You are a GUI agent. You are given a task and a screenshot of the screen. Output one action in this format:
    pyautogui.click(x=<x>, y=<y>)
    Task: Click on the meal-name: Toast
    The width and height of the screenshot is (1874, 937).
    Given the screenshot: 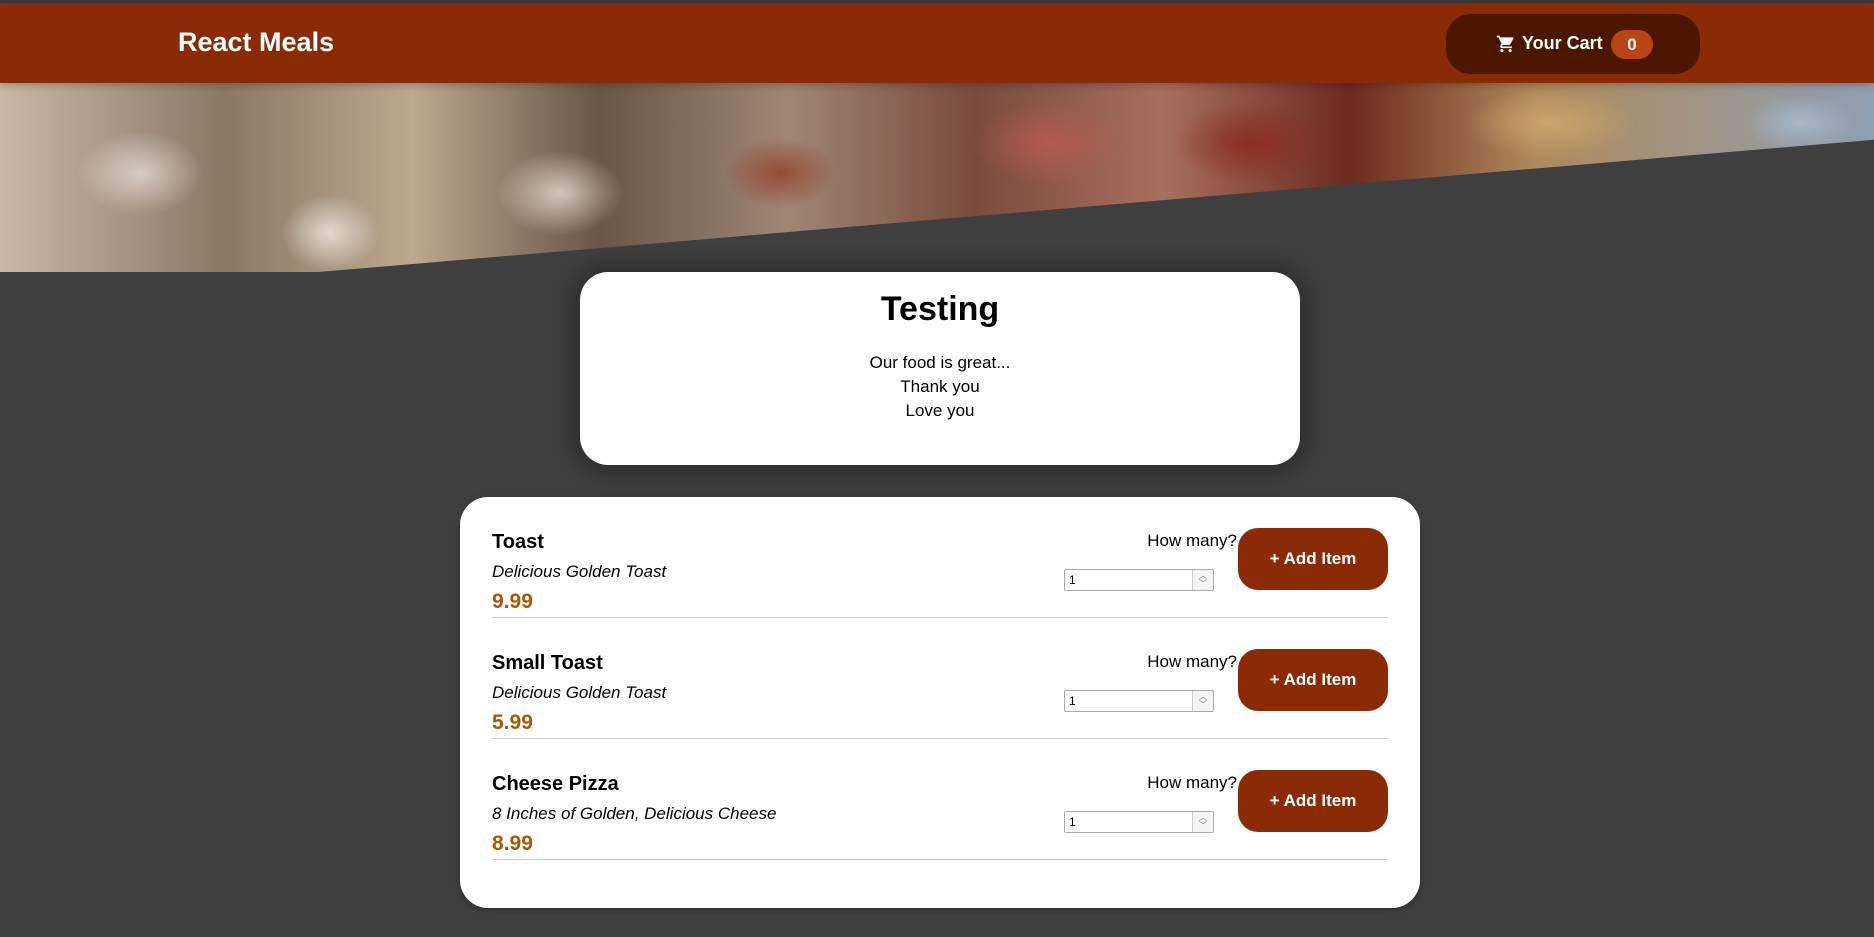 What is the action you would take?
    pyautogui.click(x=518, y=542)
    